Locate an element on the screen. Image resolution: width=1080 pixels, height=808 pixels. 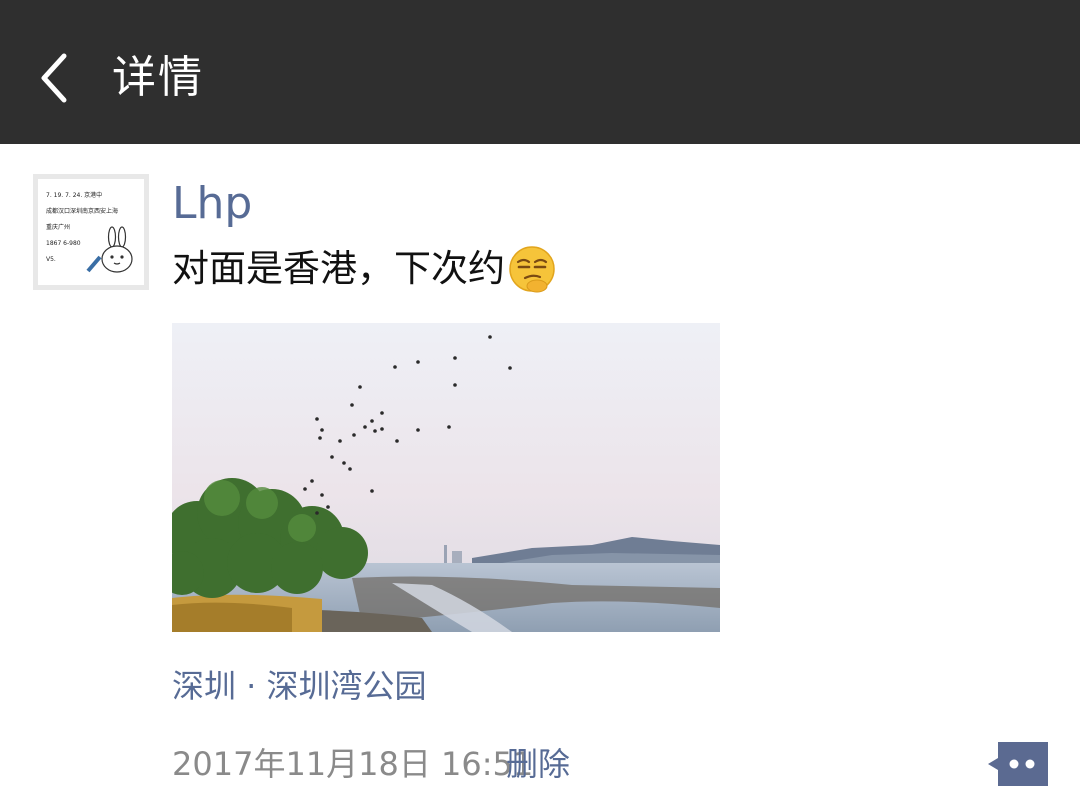
post-text: 对面是香港，下次约 is located at coordinates (364, 269).